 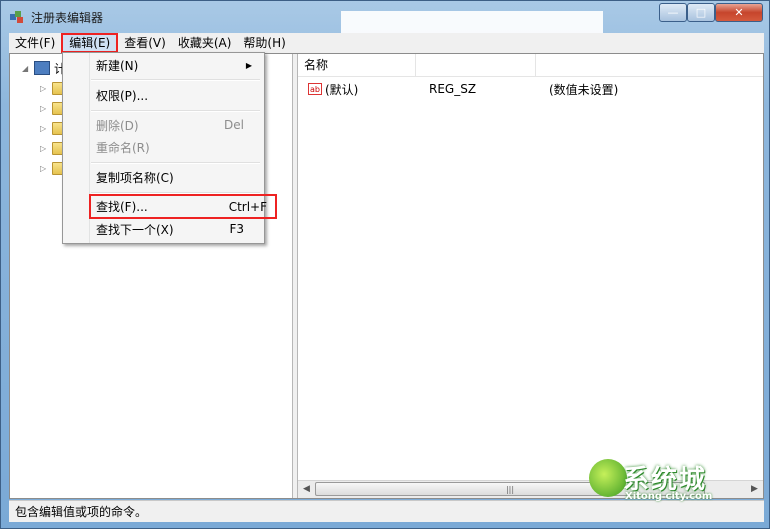 I want to click on value-type: REG_SZ, so click(x=453, y=89).